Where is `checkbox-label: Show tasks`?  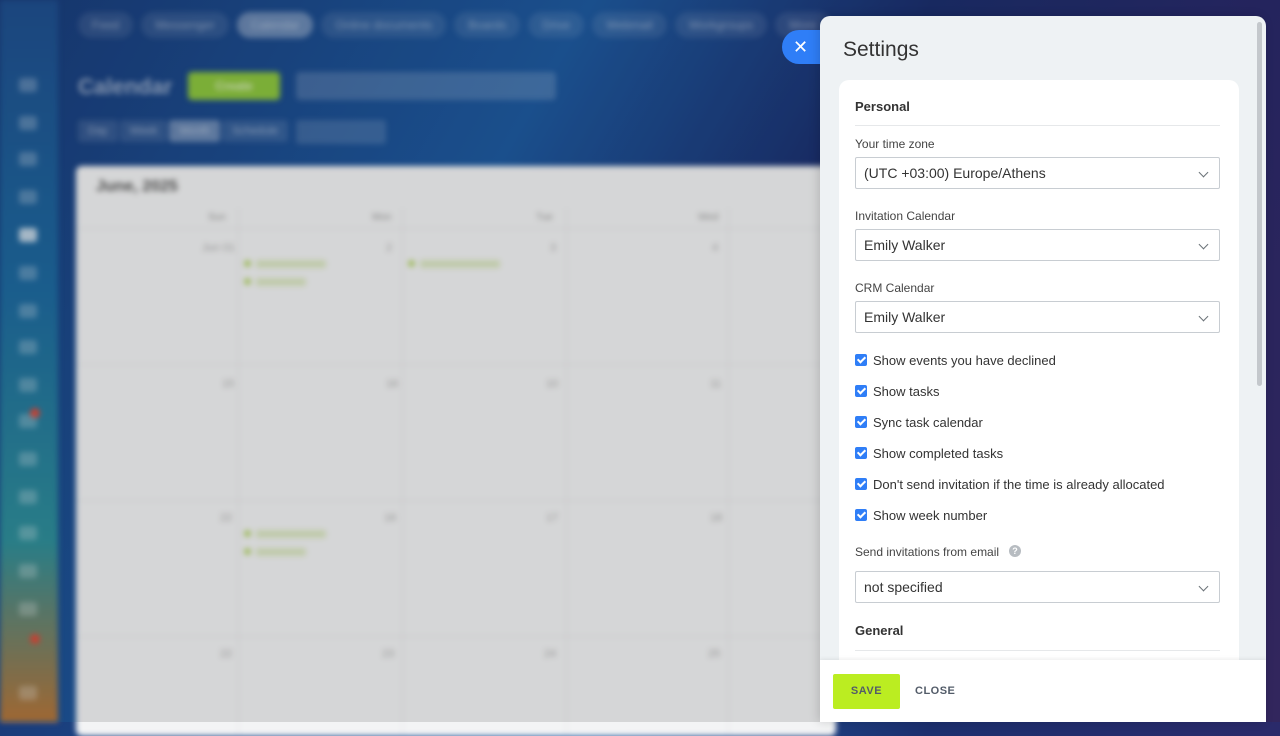
checkbox-label: Show tasks is located at coordinates (906, 391).